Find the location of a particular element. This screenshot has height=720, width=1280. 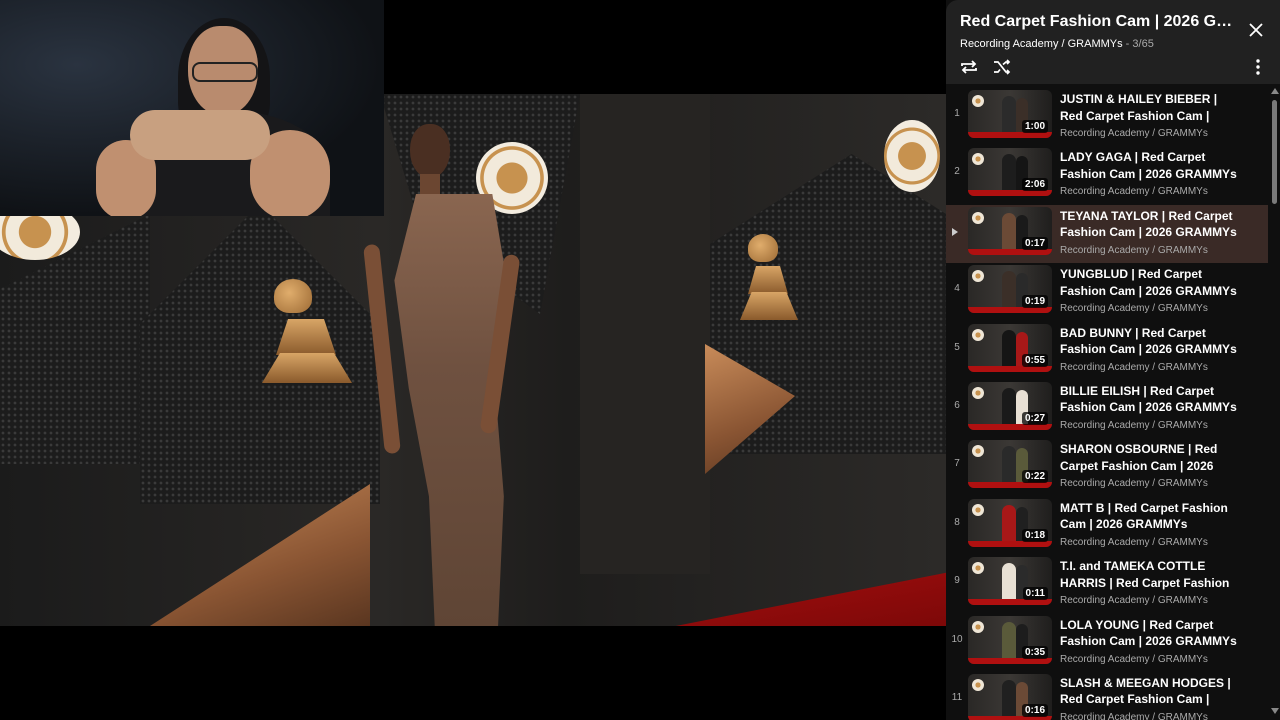

close-playlist-button is located at coordinates (1256, 30).